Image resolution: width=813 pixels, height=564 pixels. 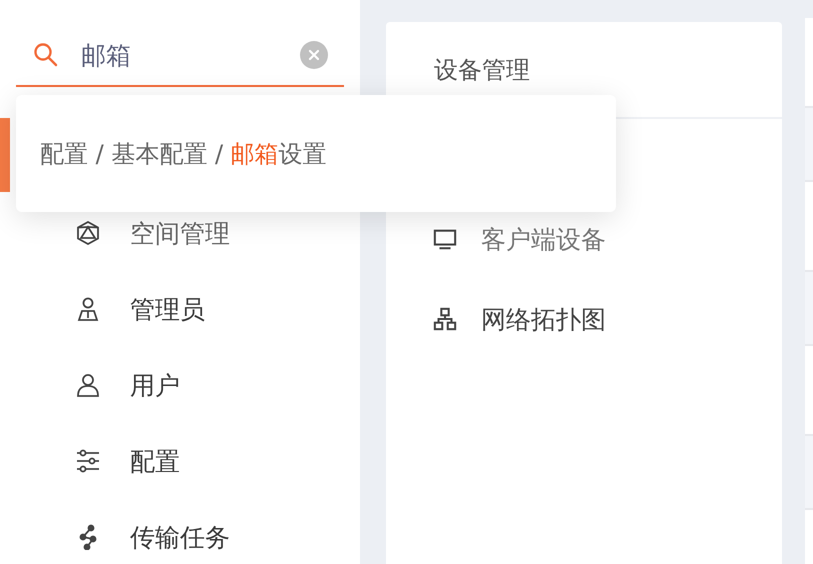 I want to click on menu-item: 网络拓扑图, so click(x=584, y=319).